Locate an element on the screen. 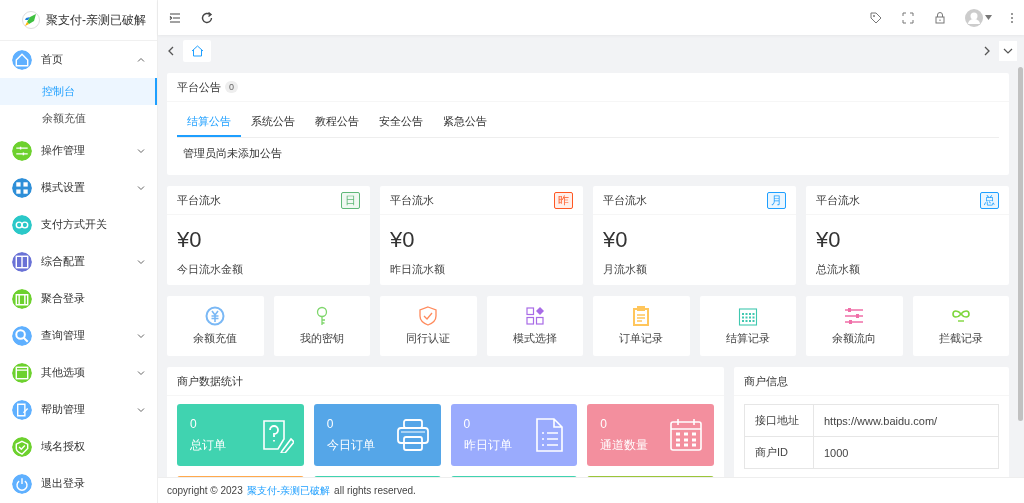 The height and width of the screenshot is (503, 1024). tab: 安全公告 is located at coordinates (401, 121).